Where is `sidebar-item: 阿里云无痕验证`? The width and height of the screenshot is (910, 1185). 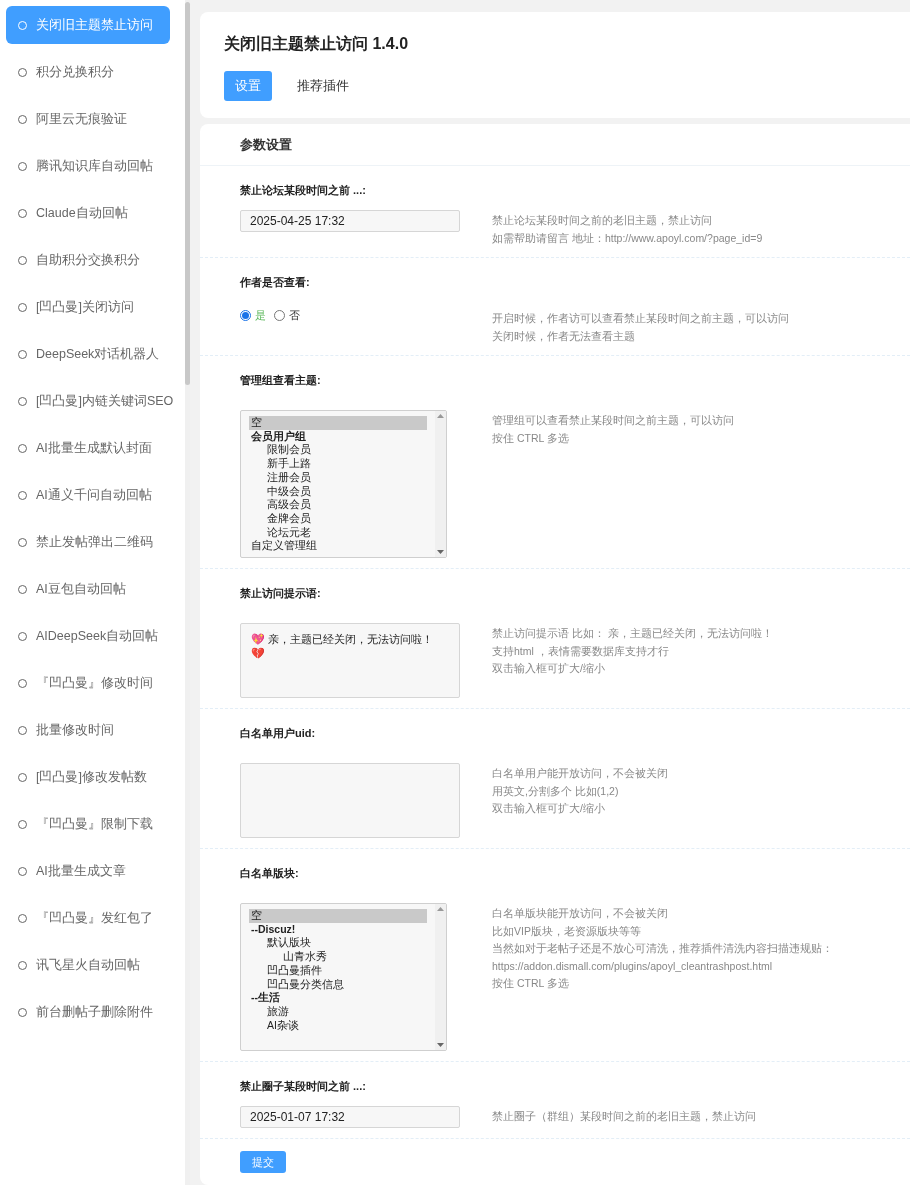
sidebar-item: 阿里云无痕验证 is located at coordinates (88, 119).